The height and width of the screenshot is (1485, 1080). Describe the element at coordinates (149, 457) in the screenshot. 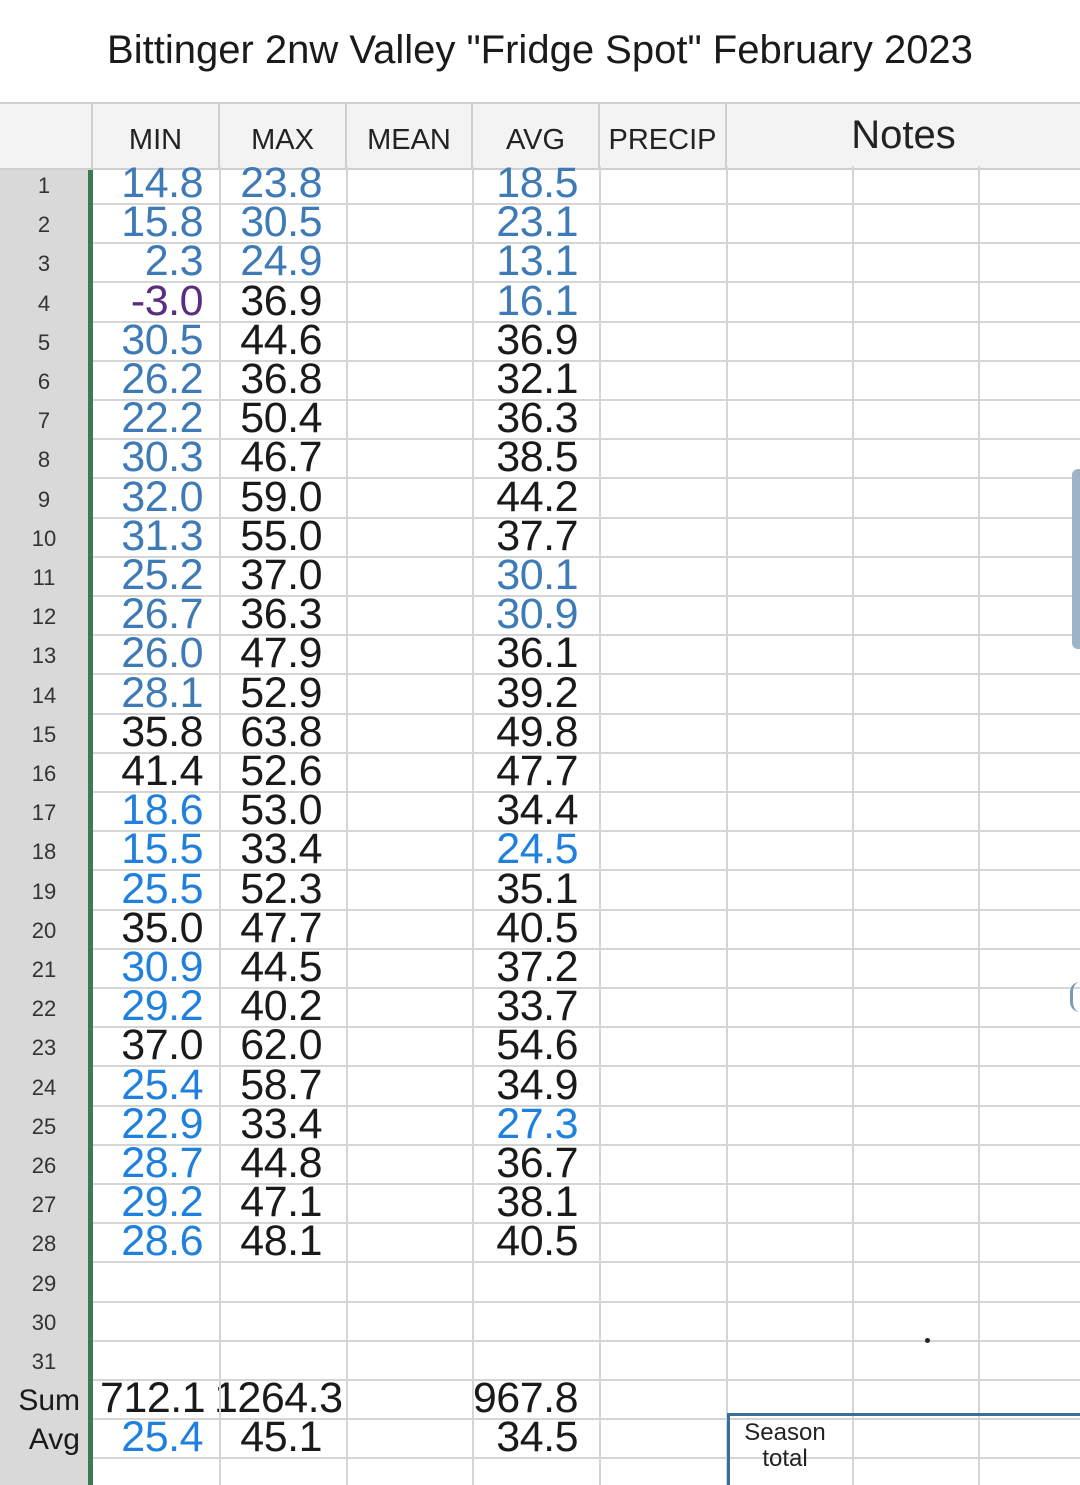

I see `min-cell: 30.3` at that location.